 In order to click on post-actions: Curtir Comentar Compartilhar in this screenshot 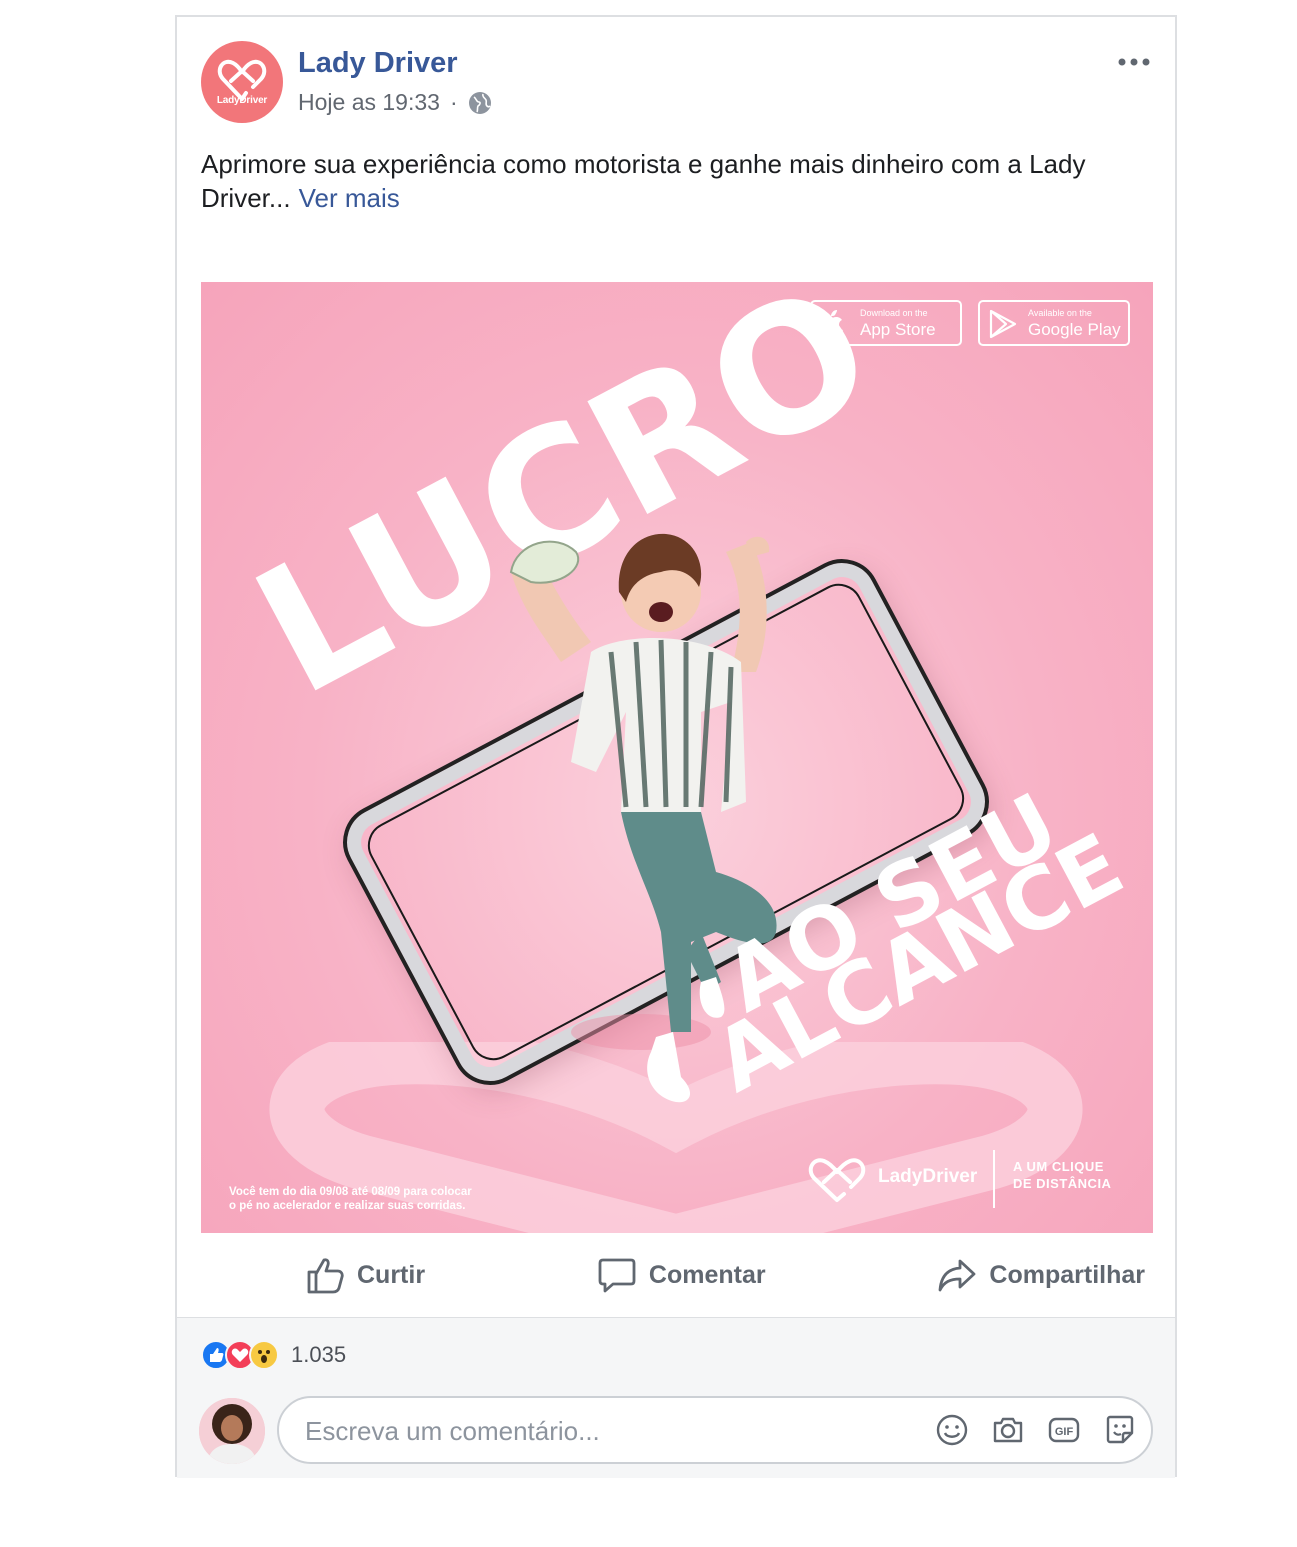, I will do `click(677, 1275)`.